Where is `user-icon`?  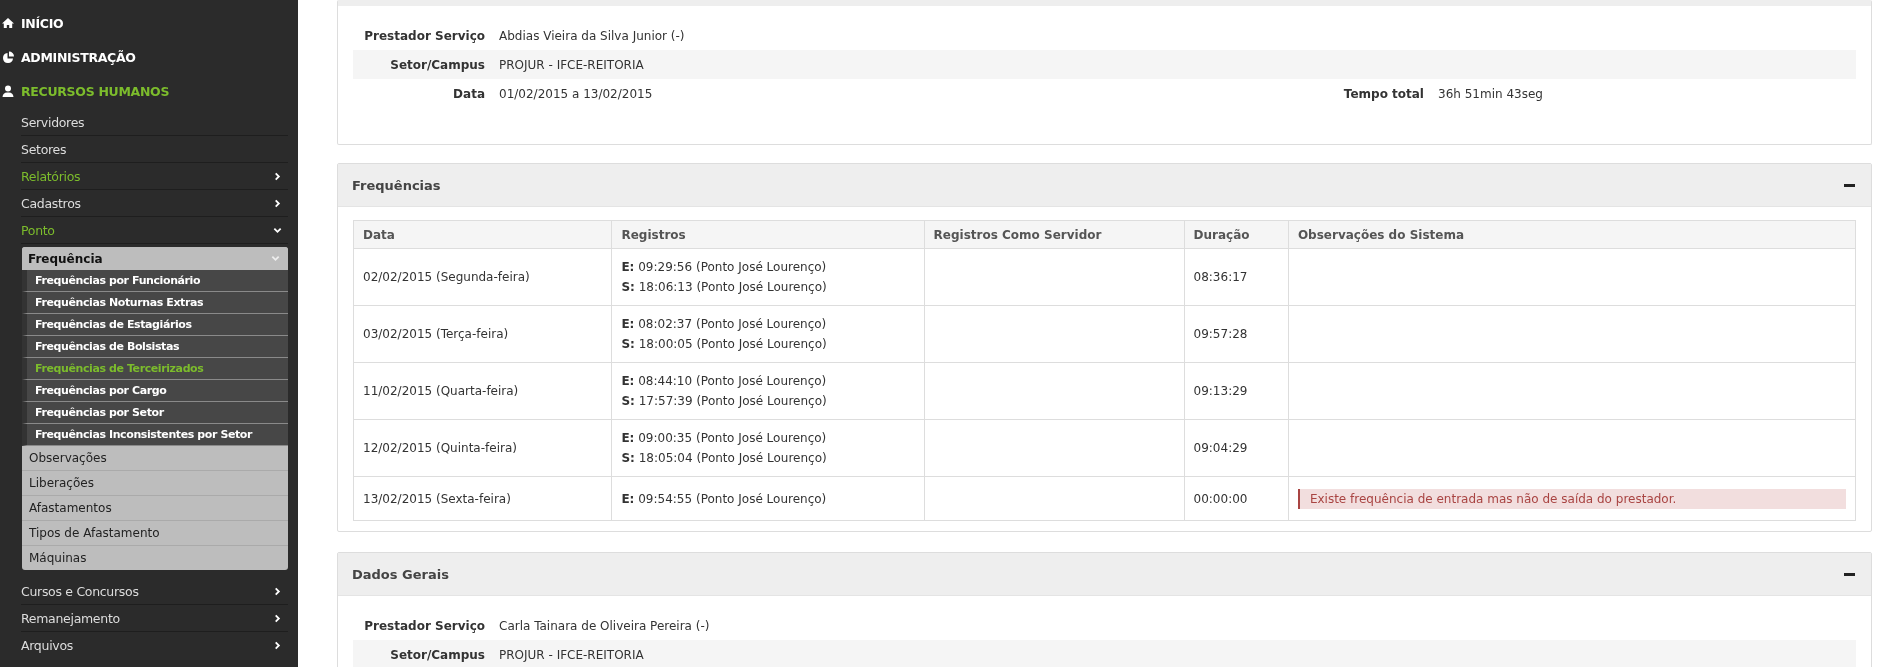
user-icon is located at coordinates (8, 91).